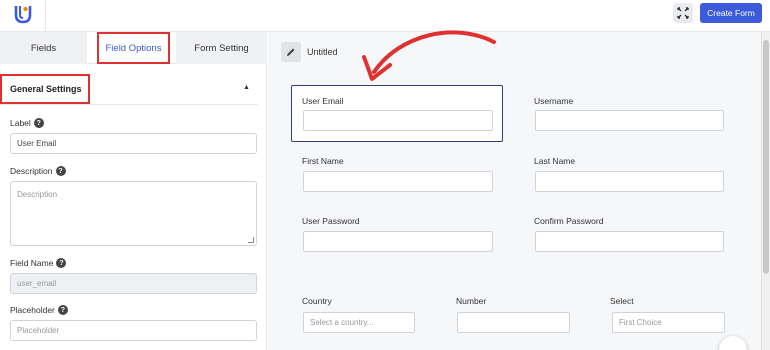 This screenshot has height=350, width=770. Describe the element at coordinates (629, 241) in the screenshot. I see `confirm-password-input` at that location.